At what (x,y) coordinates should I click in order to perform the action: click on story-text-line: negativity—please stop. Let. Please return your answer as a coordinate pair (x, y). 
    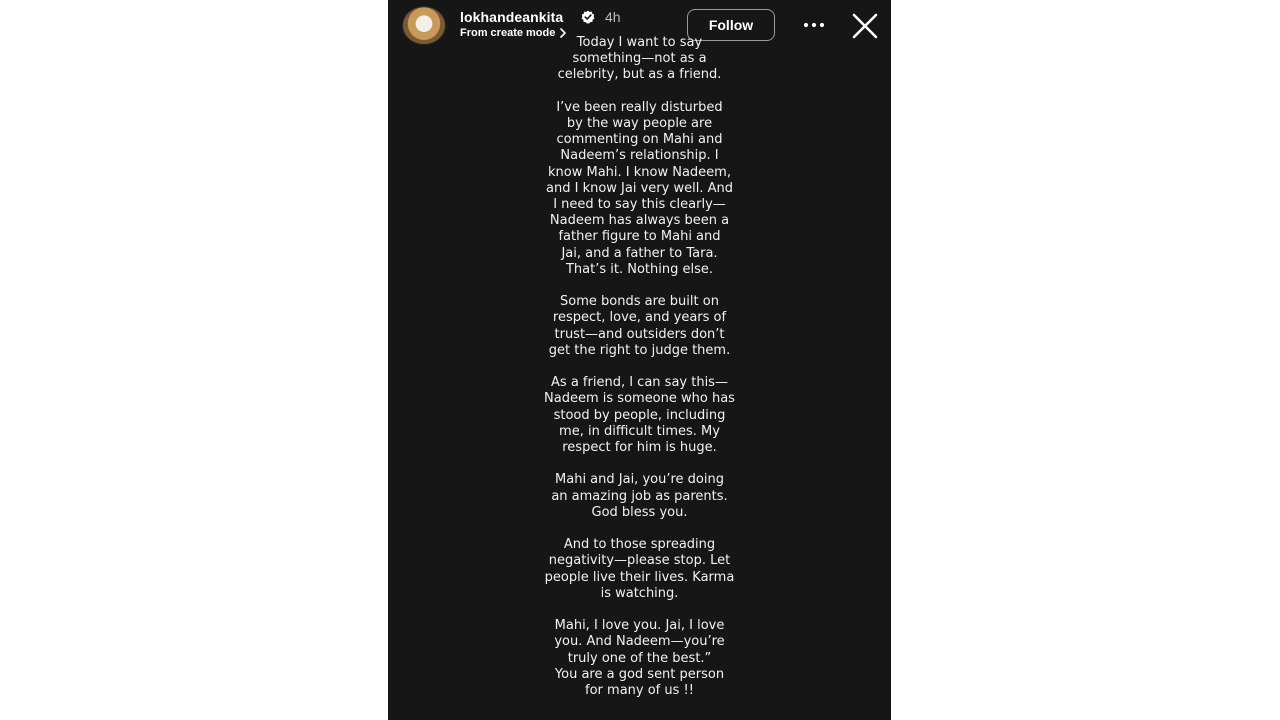
    Looking at the image, I should click on (639, 561).